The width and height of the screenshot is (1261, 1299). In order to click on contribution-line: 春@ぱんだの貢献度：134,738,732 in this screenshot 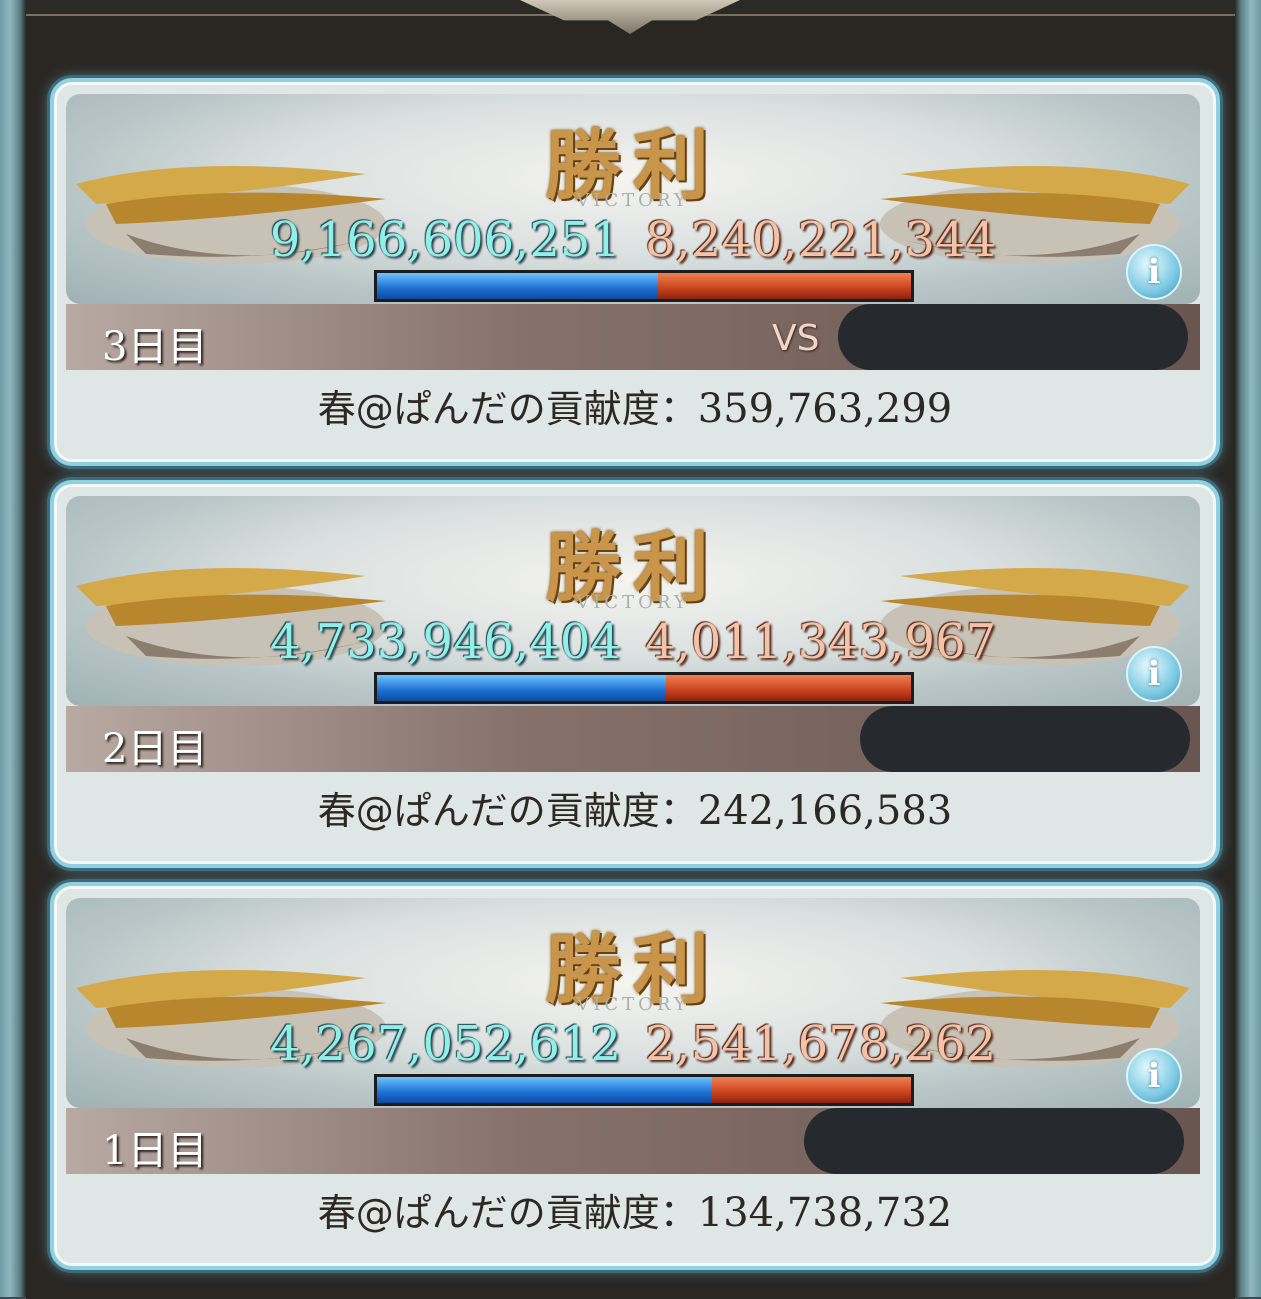, I will do `click(635, 1209)`.